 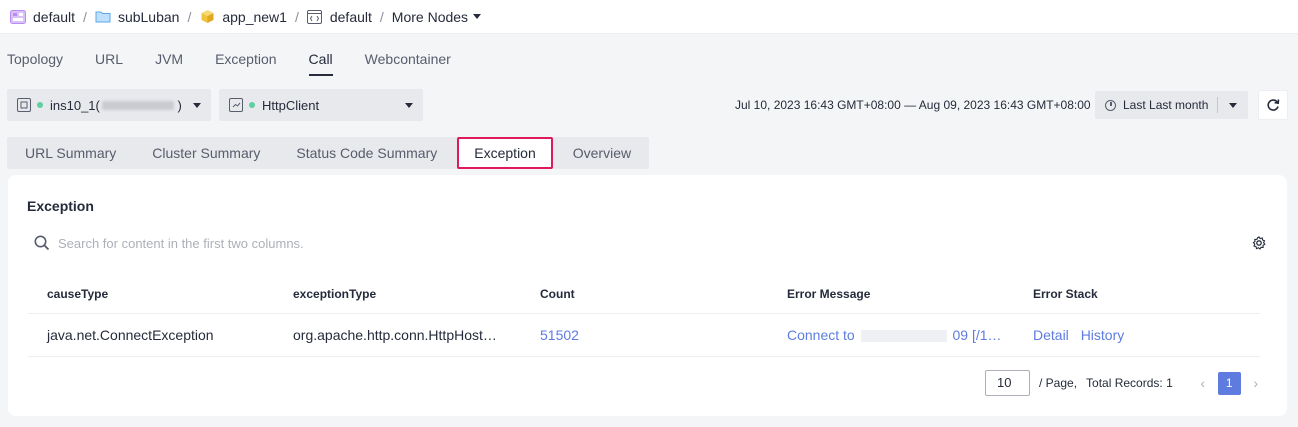 I want to click on tab-call: Call, so click(x=320, y=63).